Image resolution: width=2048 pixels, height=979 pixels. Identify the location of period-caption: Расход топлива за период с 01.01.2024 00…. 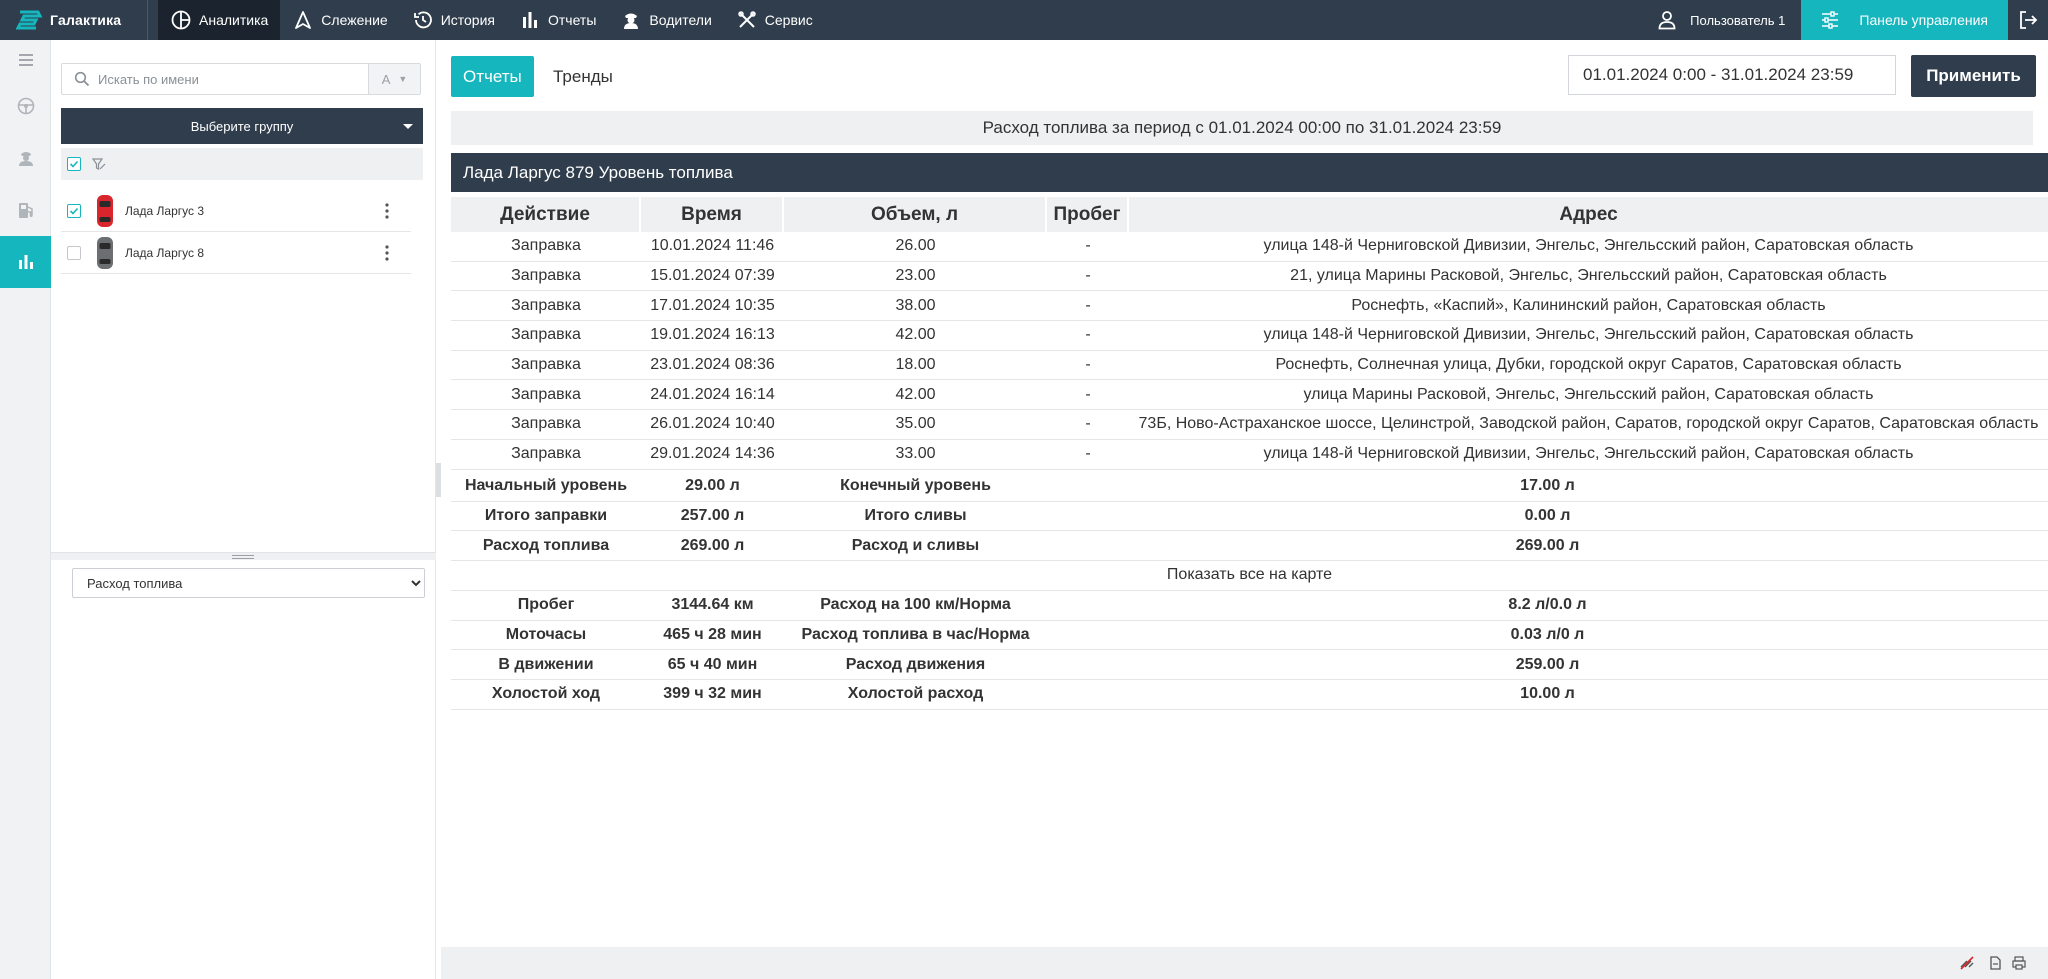
(1242, 128).